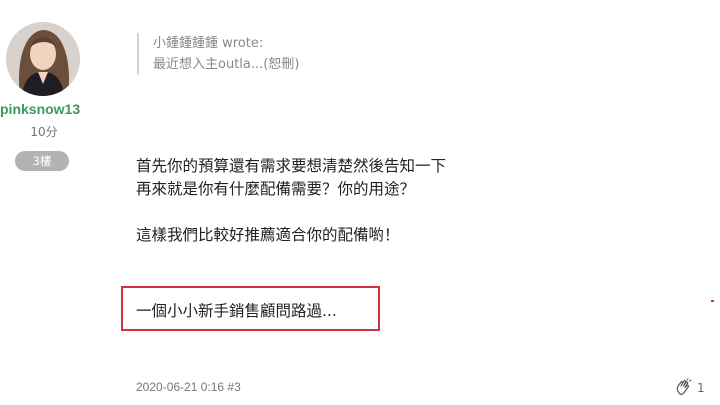 Image resolution: width=720 pixels, height=405 pixels. I want to click on avatar, so click(43, 59).